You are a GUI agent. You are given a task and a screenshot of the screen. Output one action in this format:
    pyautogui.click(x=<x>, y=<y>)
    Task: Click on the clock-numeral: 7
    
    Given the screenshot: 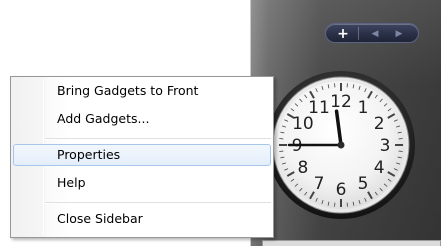 What is the action you would take?
    pyautogui.click(x=319, y=184)
    